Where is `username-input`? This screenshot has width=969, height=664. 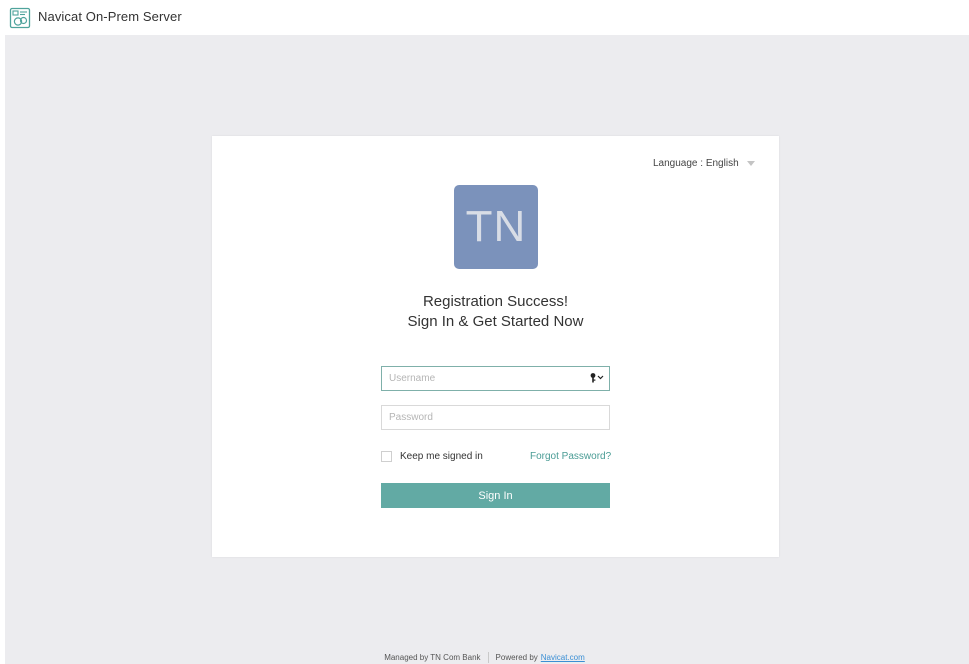 username-input is located at coordinates (495, 378).